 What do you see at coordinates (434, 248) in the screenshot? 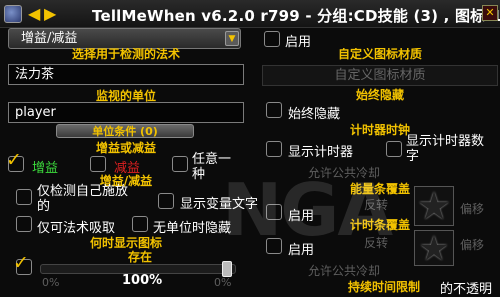
I see `timer-bar-preview-icon: ★` at bounding box center [434, 248].